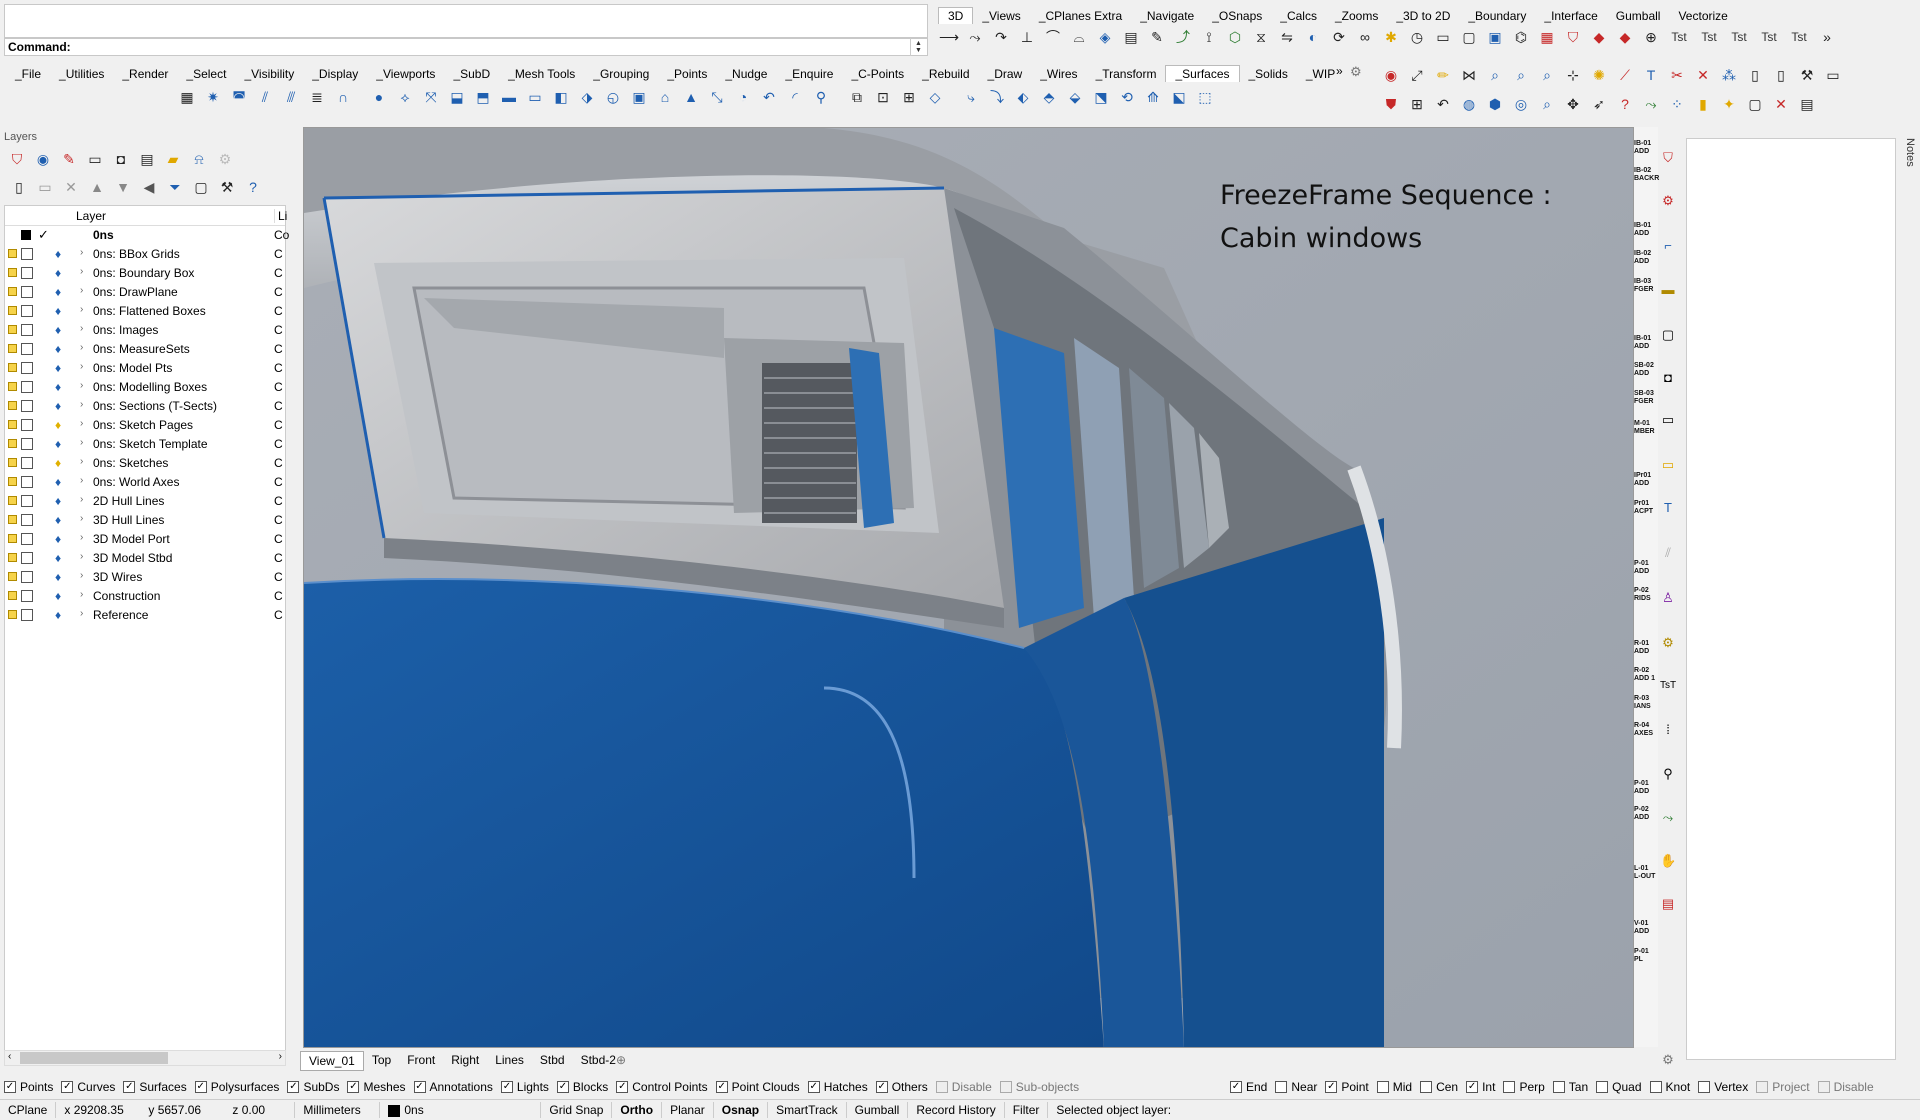  What do you see at coordinates (509, 97) in the screenshot?
I see `plane-icon: ▬` at bounding box center [509, 97].